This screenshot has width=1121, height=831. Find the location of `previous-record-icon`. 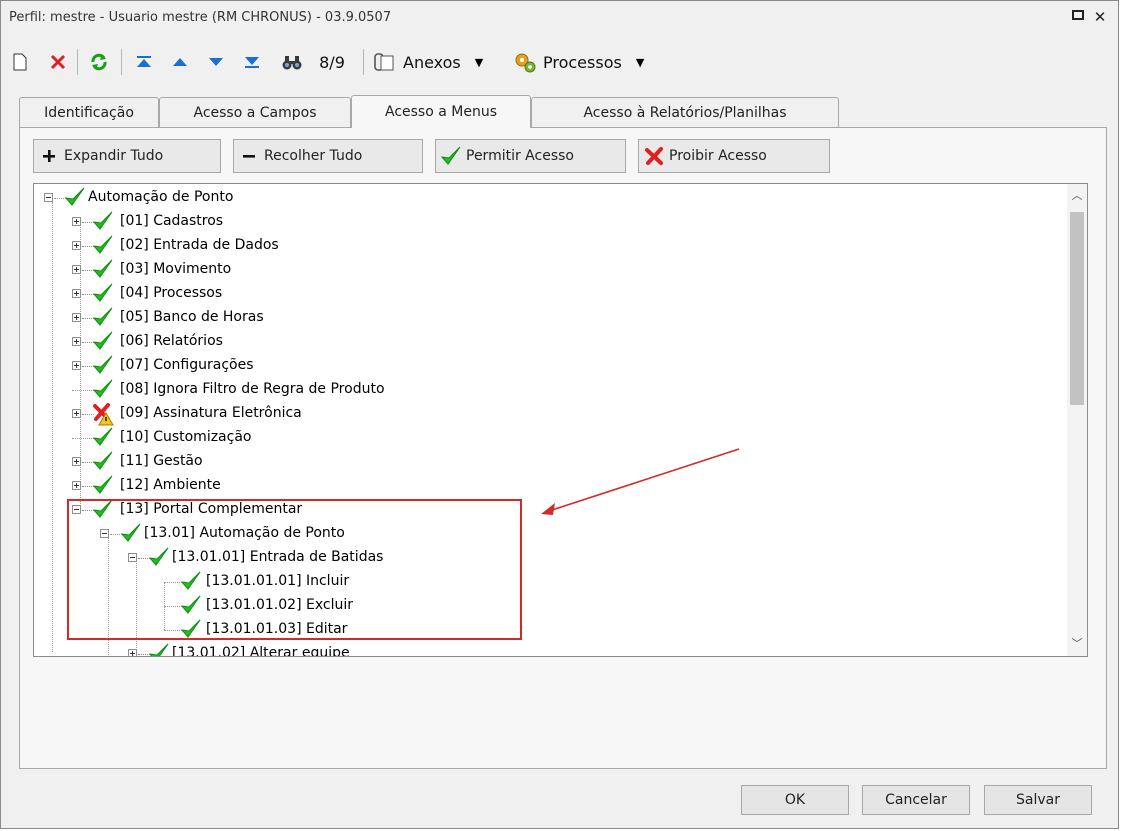

previous-record-icon is located at coordinates (180, 62).